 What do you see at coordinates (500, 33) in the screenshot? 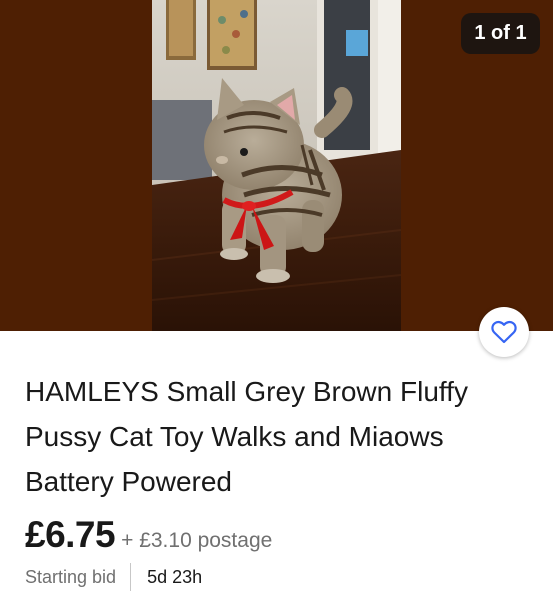
I see `image-counter: 1 of 1` at bounding box center [500, 33].